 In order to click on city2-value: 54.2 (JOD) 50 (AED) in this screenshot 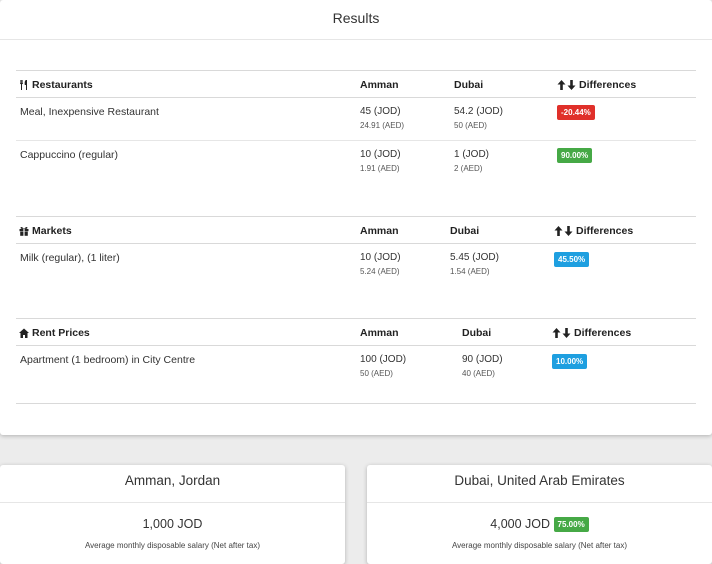, I will do `click(478, 118)`.